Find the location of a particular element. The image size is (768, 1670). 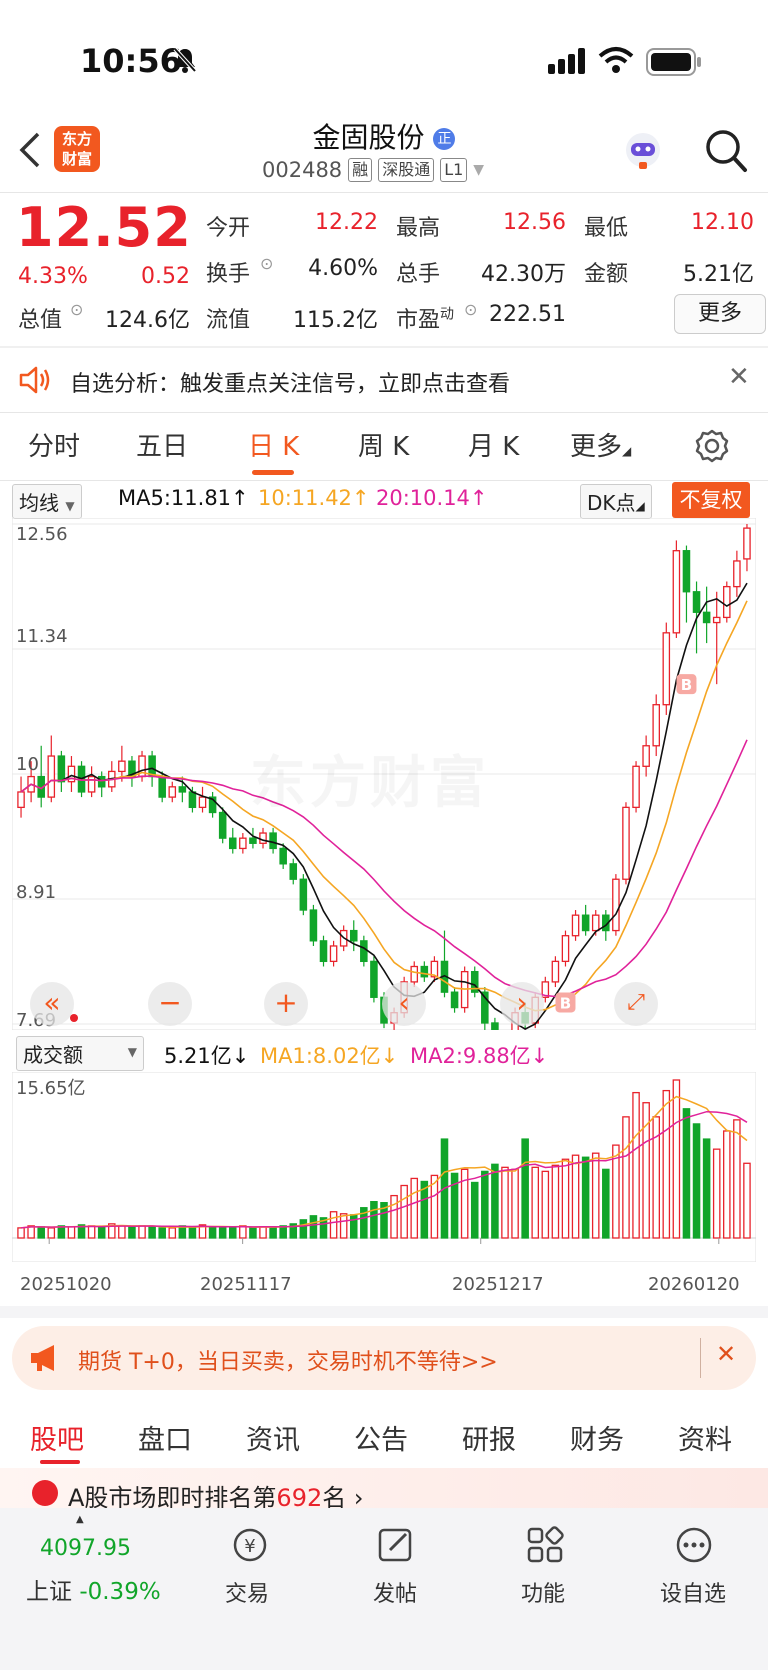

no-adjust-button: 不复权 is located at coordinates (711, 500).